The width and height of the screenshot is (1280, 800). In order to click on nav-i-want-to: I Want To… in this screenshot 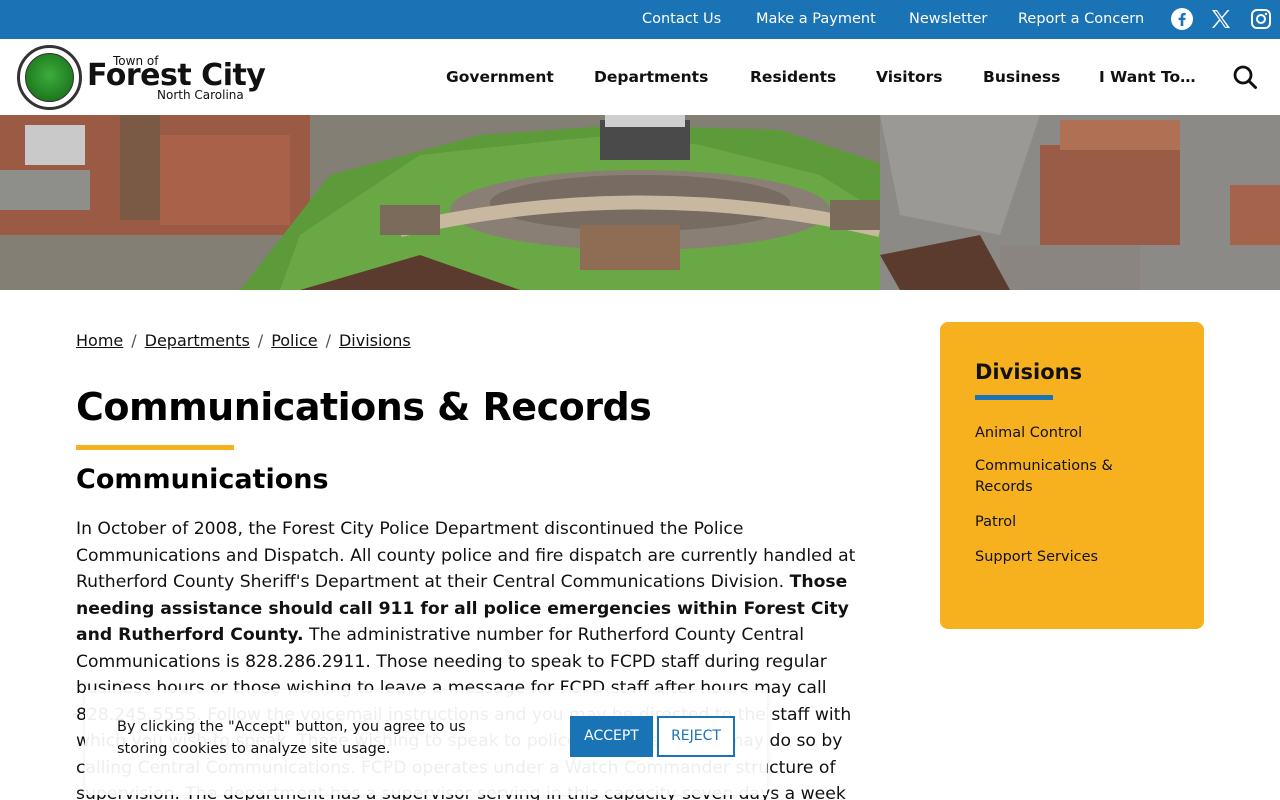, I will do `click(1147, 77)`.